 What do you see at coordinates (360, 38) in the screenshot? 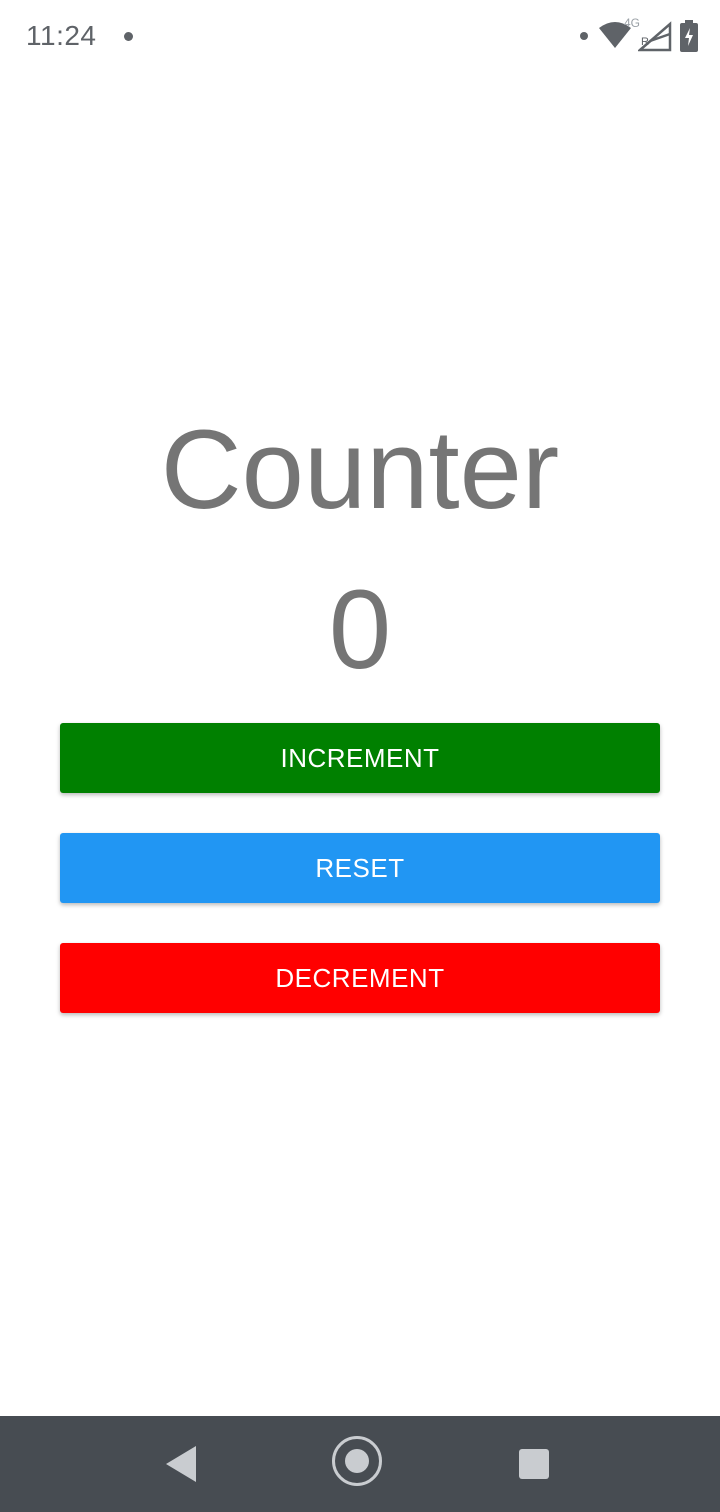
I see `status-bar: 11:24 4G R` at bounding box center [360, 38].